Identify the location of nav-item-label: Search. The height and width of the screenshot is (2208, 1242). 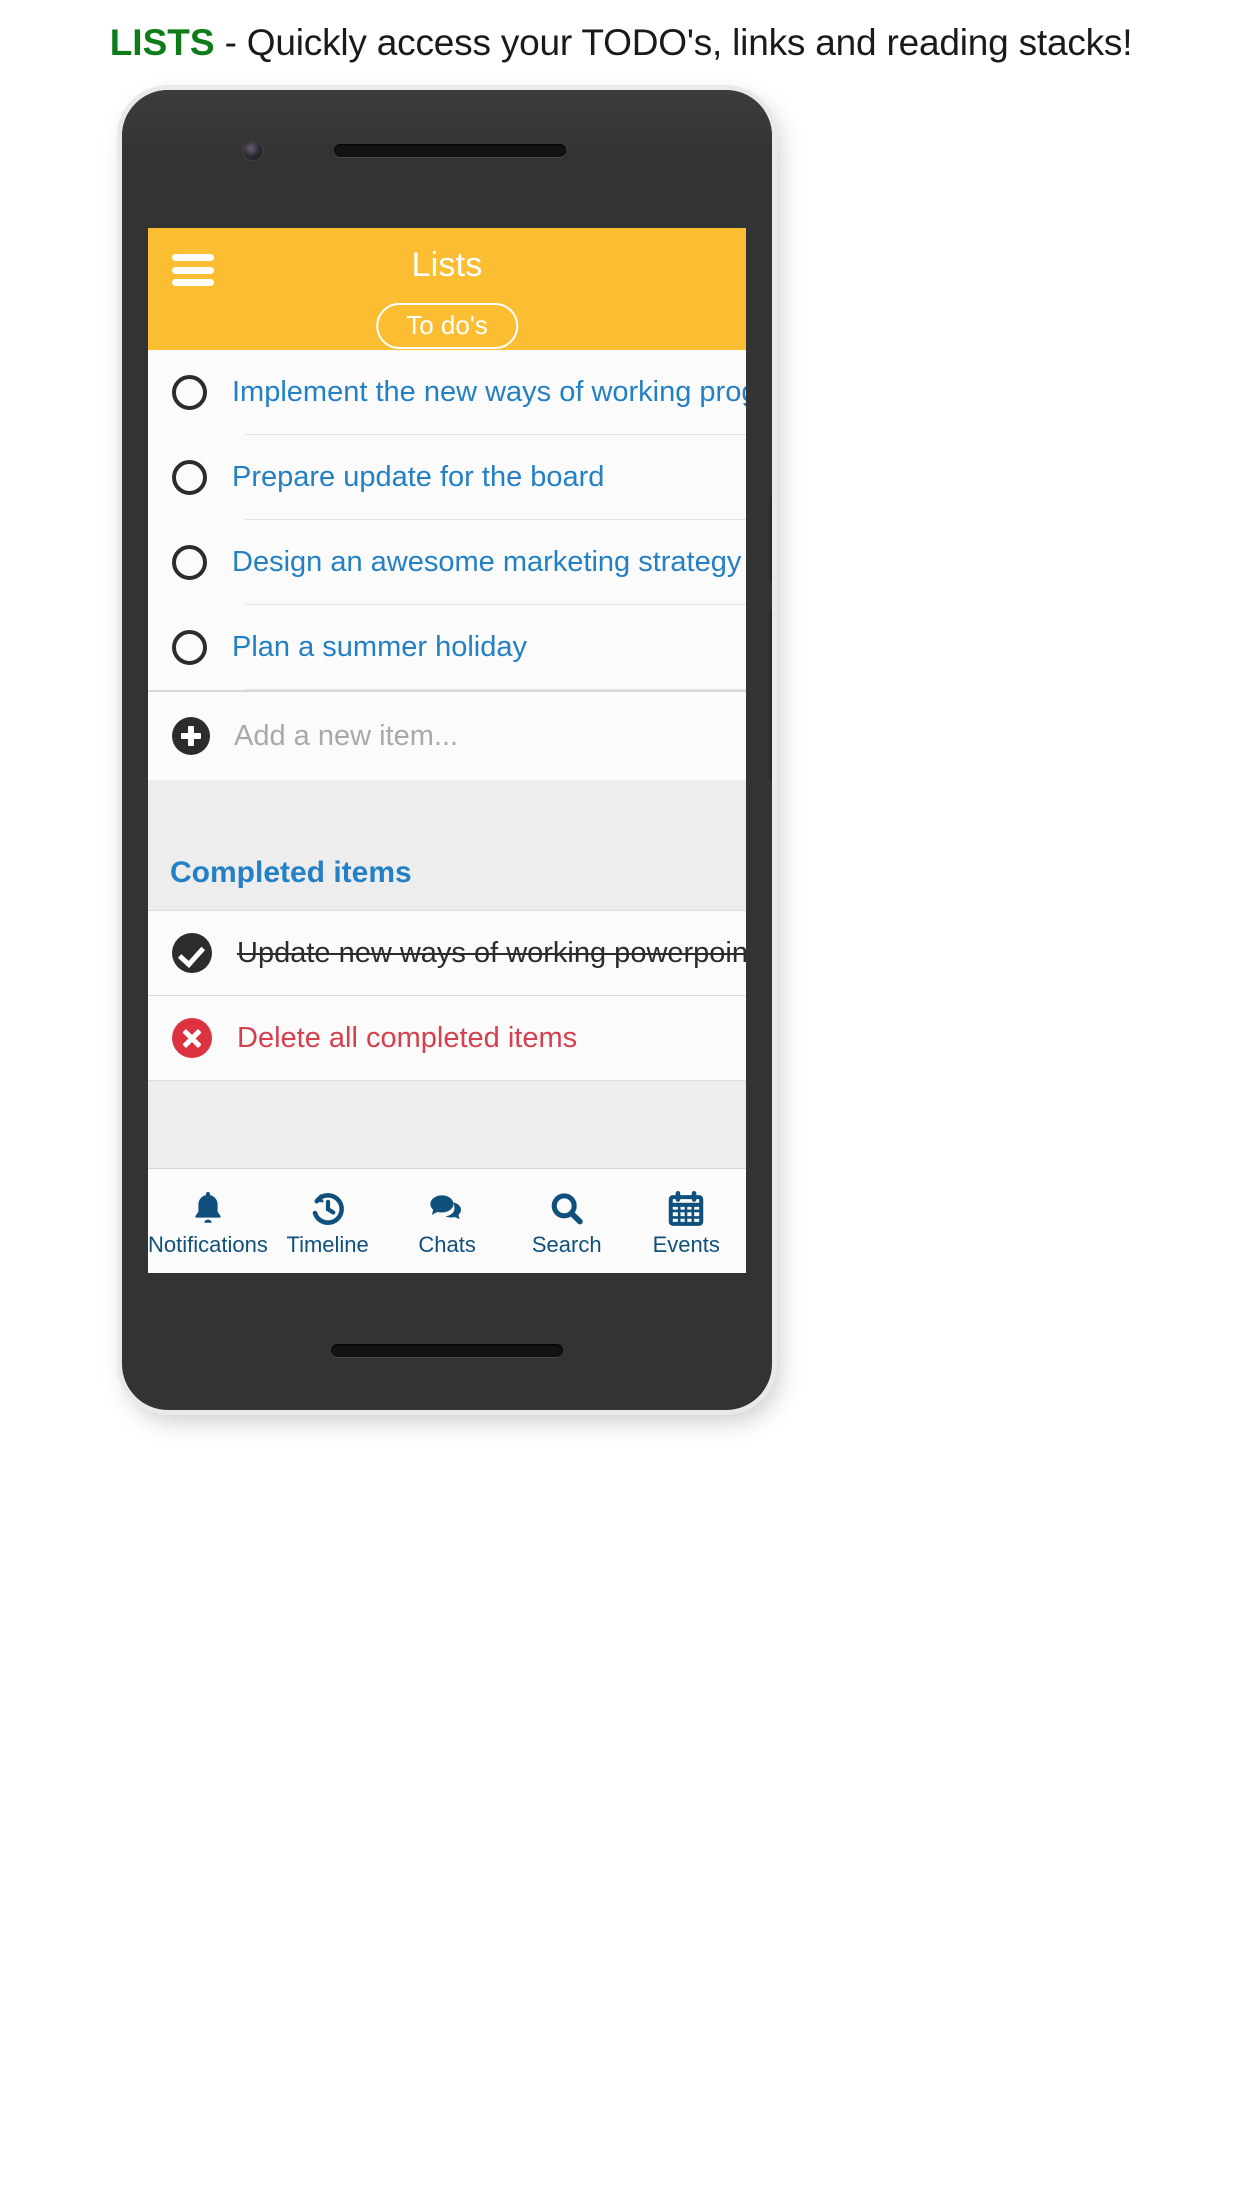
(566, 1244).